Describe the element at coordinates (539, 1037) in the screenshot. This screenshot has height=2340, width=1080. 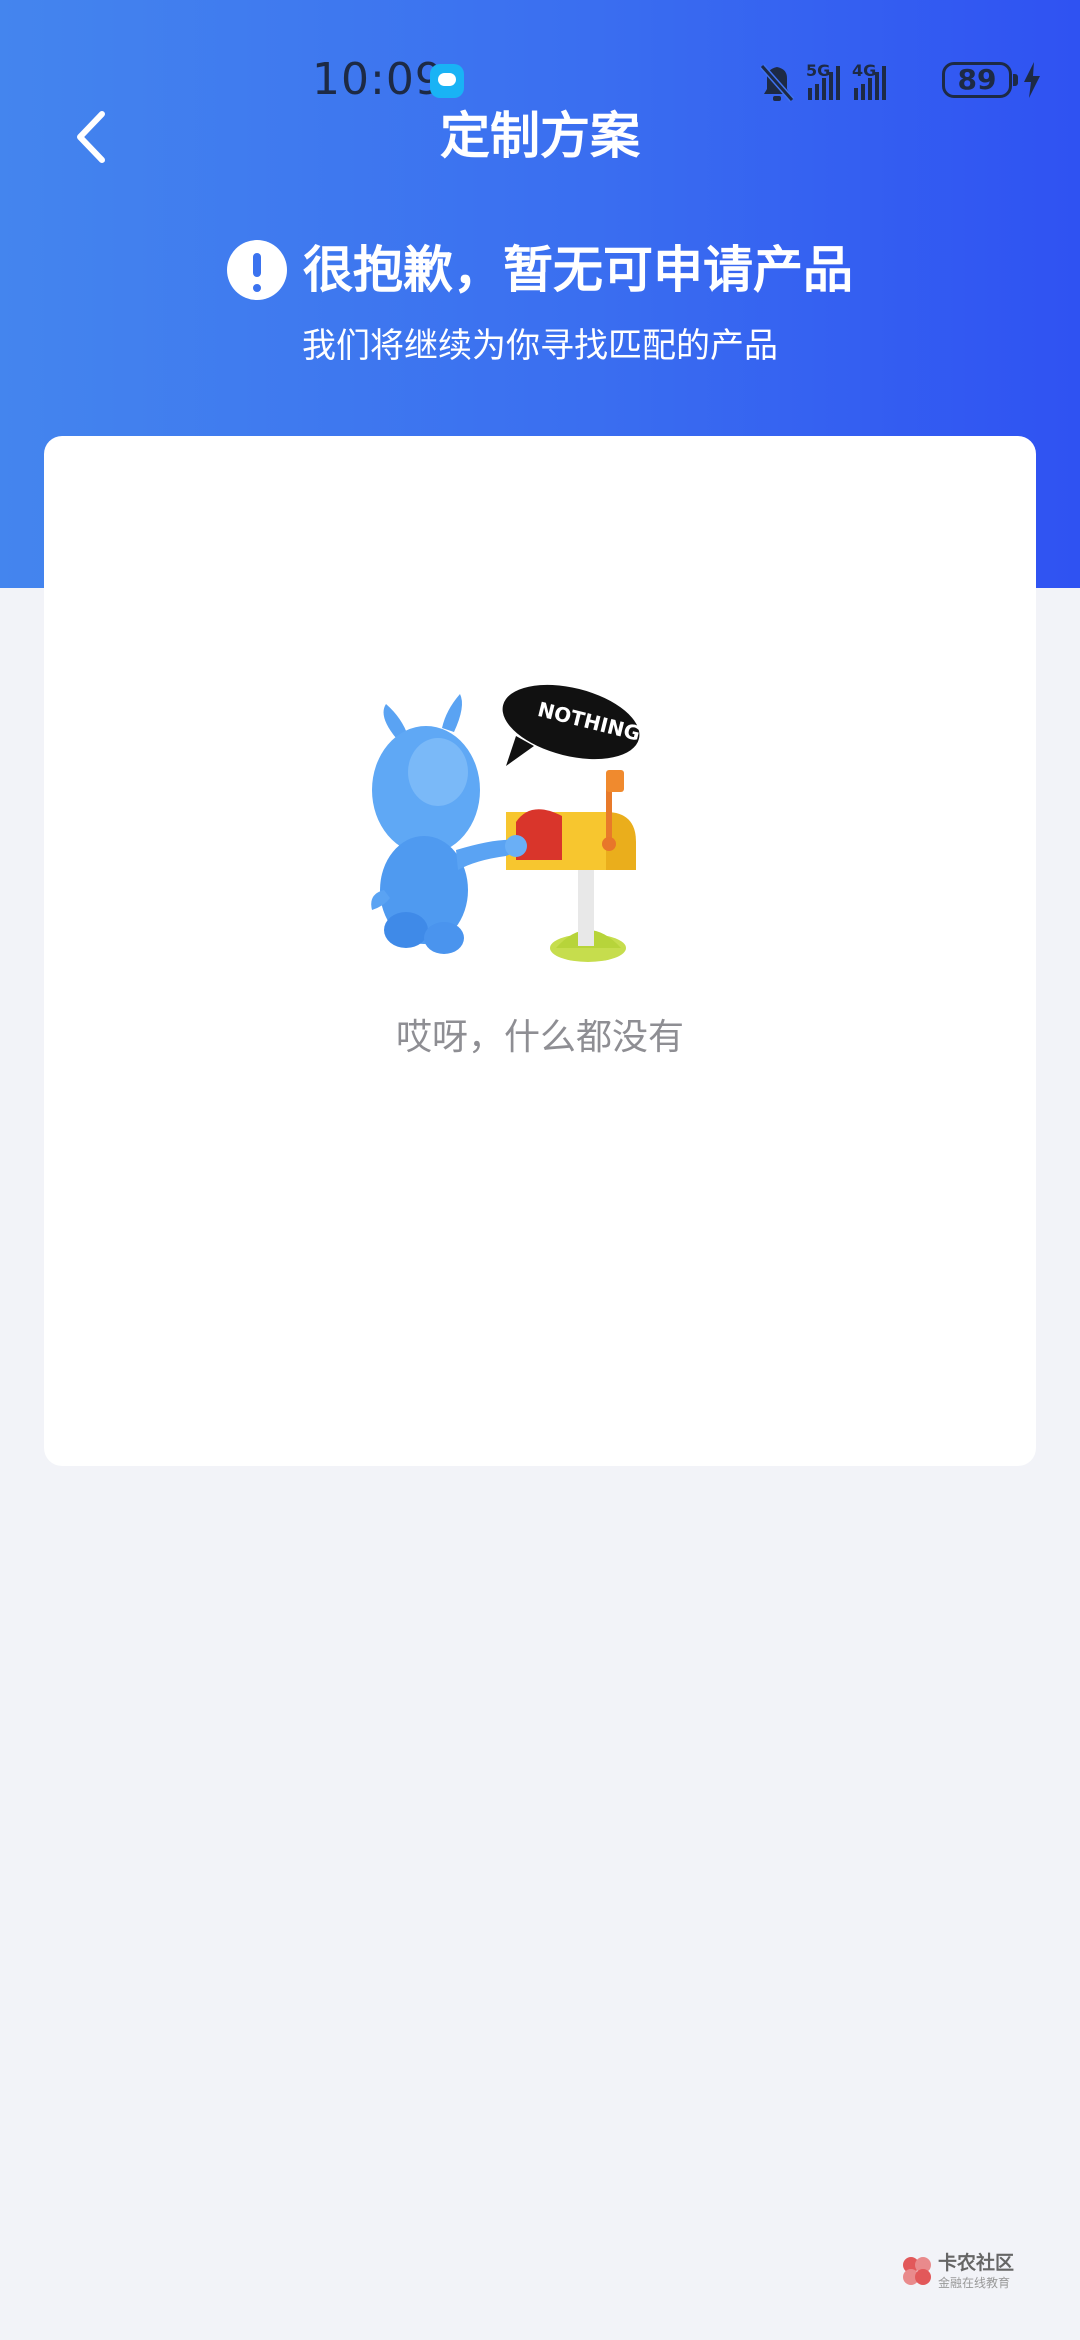
I see `empty-message: 哎呀，什么都没有` at that location.